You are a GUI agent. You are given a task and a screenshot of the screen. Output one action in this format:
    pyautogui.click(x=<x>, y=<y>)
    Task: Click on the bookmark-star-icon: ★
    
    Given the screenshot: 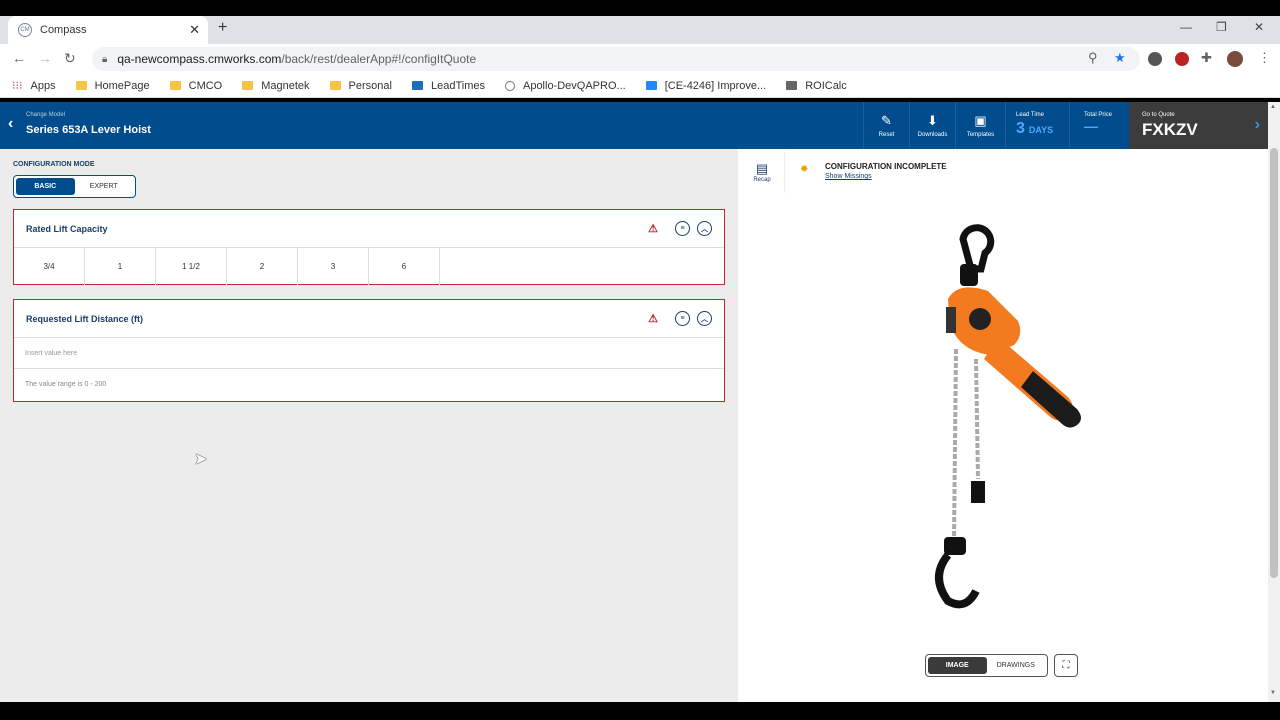 What is the action you would take?
    pyautogui.click(x=1120, y=58)
    